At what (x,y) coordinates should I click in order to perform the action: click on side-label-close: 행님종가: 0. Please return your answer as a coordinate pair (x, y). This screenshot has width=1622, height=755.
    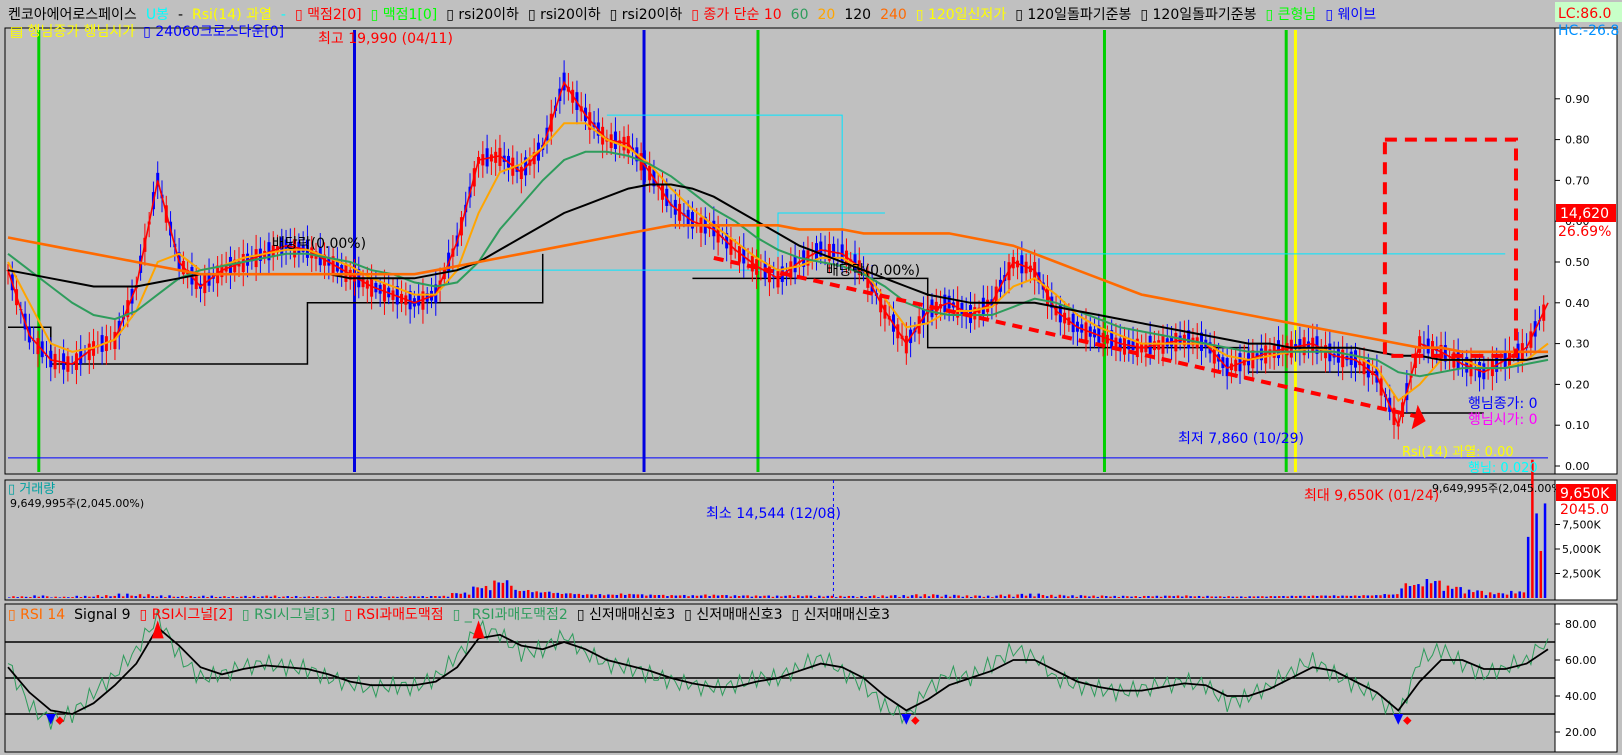
    Looking at the image, I should click on (1503, 404).